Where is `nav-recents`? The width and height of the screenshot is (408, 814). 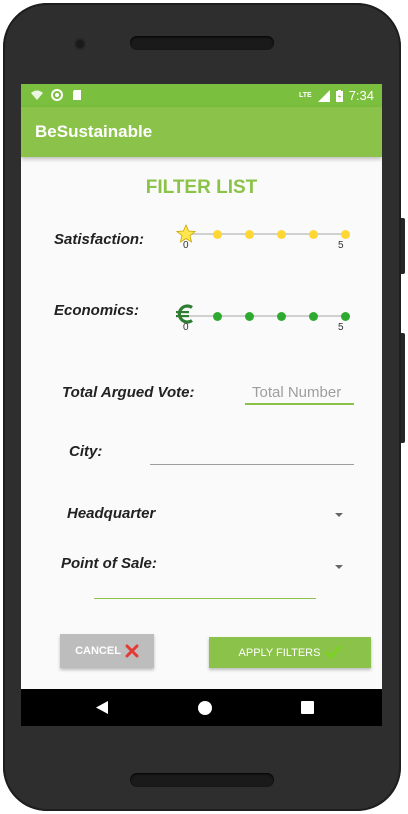 nav-recents is located at coordinates (307, 707).